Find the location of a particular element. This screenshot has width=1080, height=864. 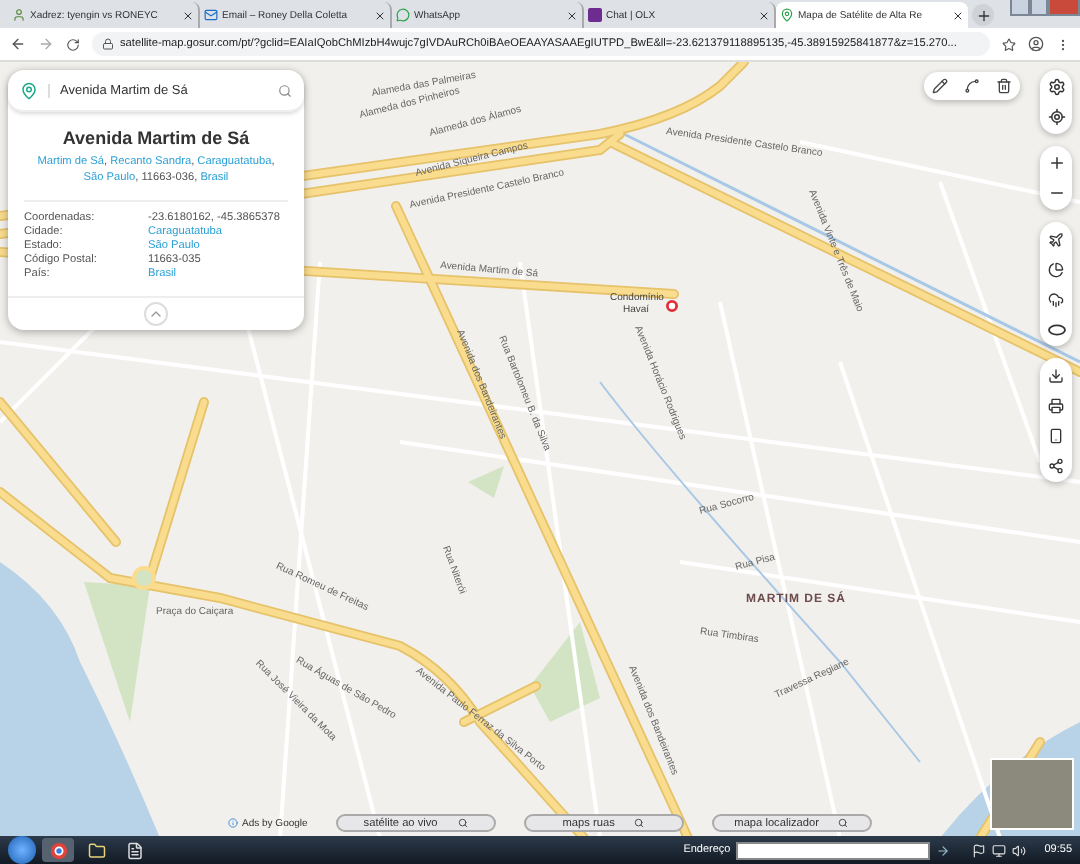

star-icon is located at coordinates (1009, 44).